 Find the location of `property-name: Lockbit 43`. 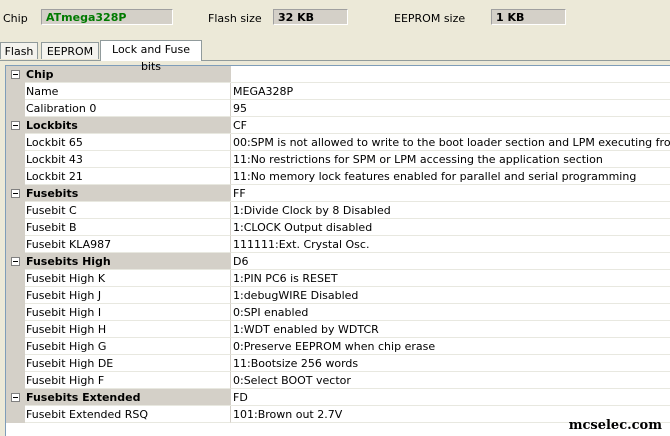

property-name: Lockbit 43 is located at coordinates (128, 159).